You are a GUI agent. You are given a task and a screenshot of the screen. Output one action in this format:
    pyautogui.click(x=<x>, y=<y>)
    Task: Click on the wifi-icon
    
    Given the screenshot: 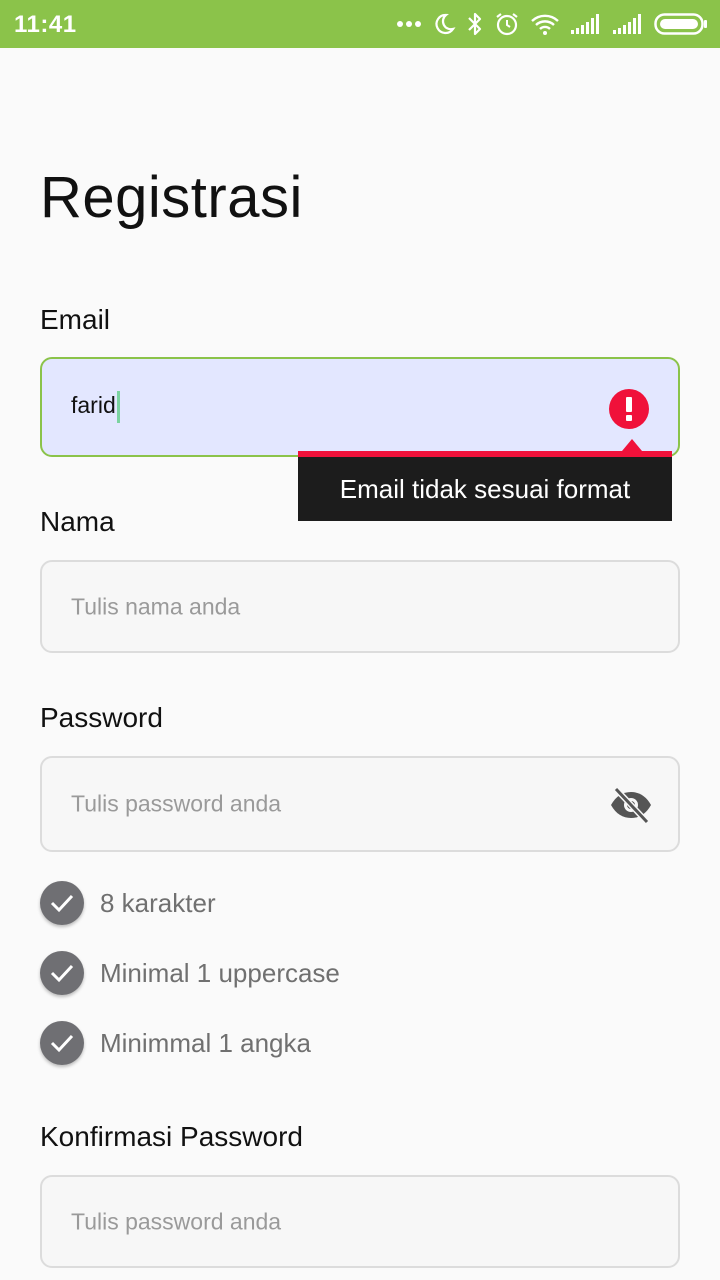 What is the action you would take?
    pyautogui.click(x=545, y=24)
    